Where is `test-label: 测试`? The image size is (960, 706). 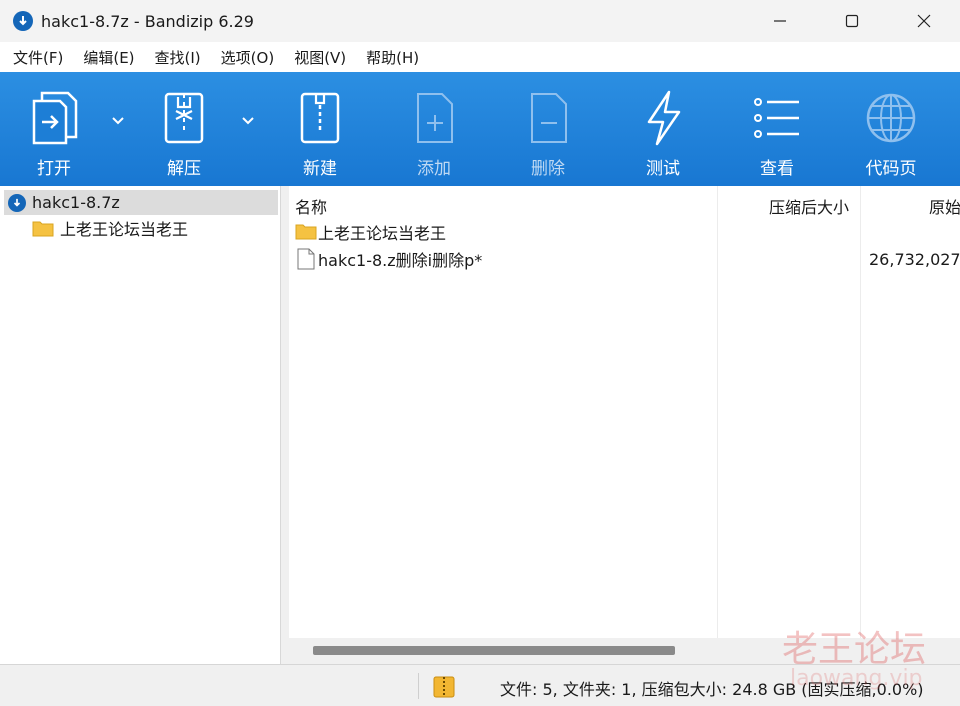 test-label: 测试 is located at coordinates (663, 169).